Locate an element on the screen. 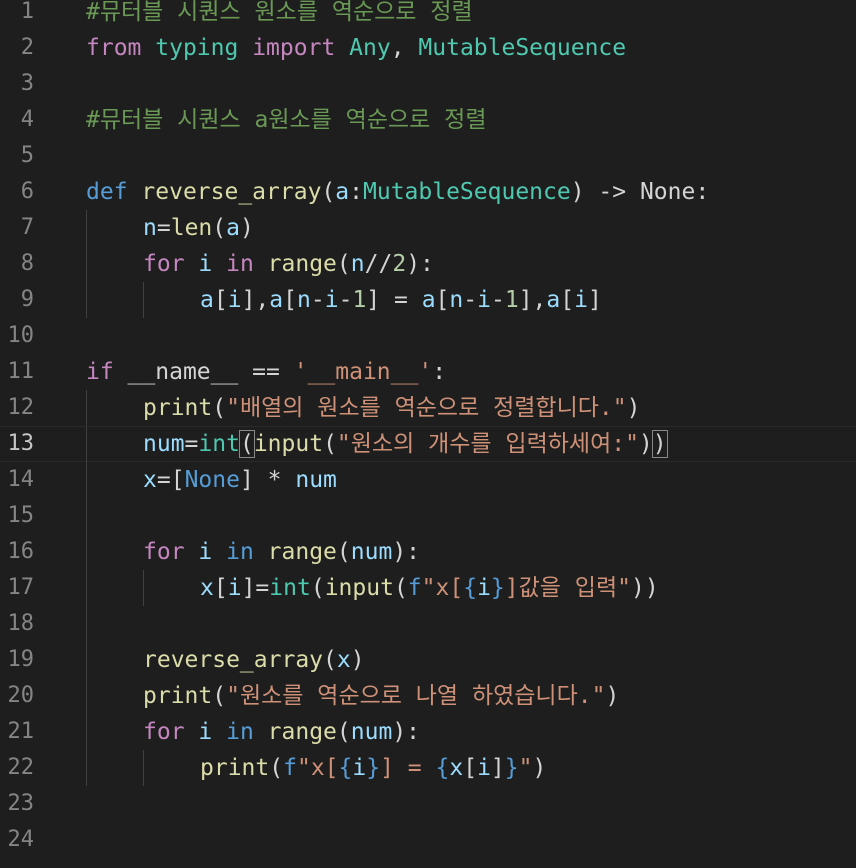 The width and height of the screenshot is (856, 868). code-line: 4 #뮤터블 시퀀스 a원소를 역순으로 정렬 is located at coordinates (428, 120).